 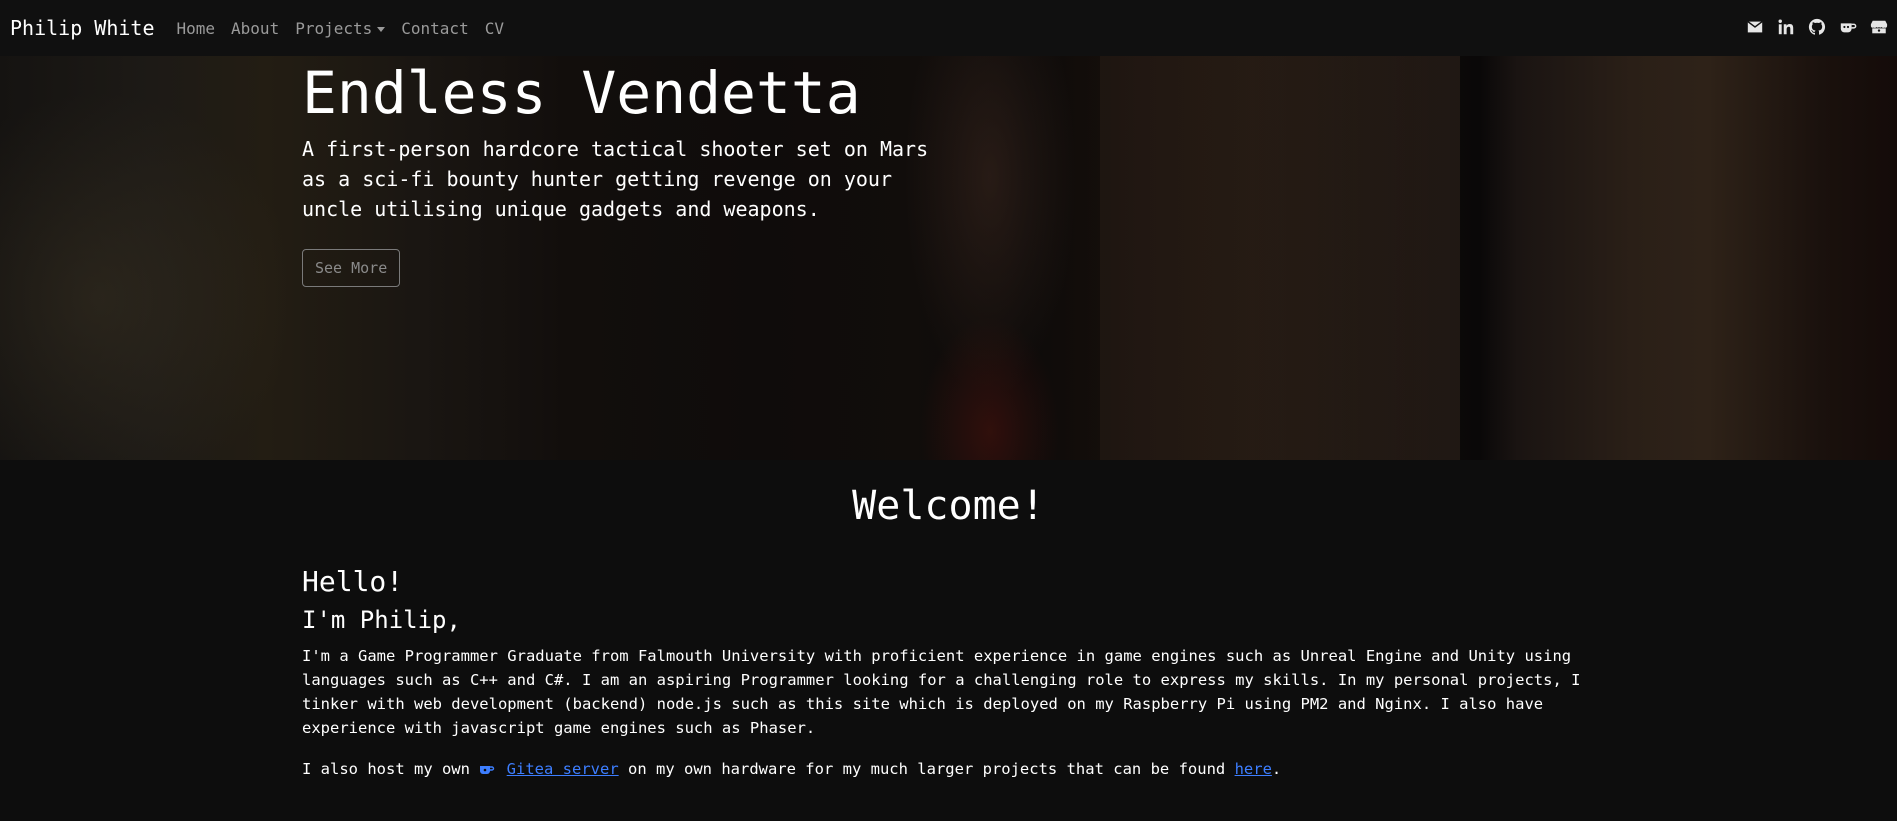 I want to click on nav-about-link: About, so click(x=255, y=28).